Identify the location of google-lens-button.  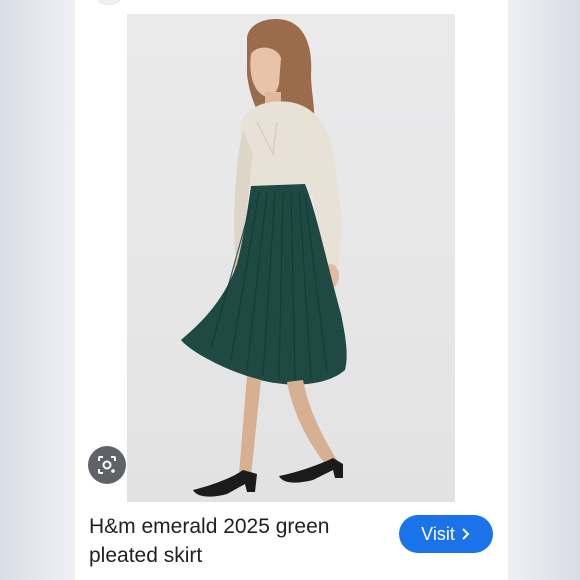
(107, 465).